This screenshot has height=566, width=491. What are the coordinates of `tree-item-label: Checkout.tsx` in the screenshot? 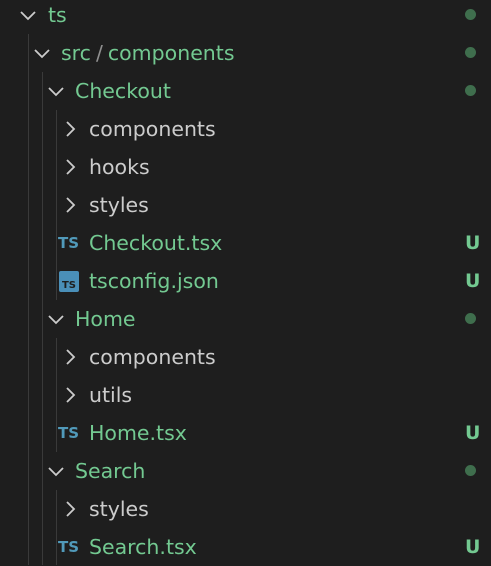 It's located at (156, 243).